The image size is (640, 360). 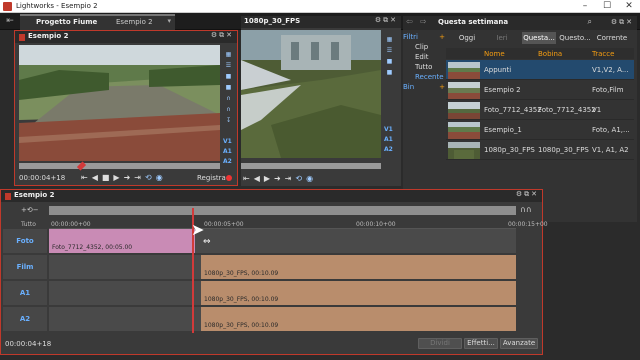 What do you see at coordinates (424, 87) in the screenshot?
I see `bin-header: Bin +` at bounding box center [424, 87].